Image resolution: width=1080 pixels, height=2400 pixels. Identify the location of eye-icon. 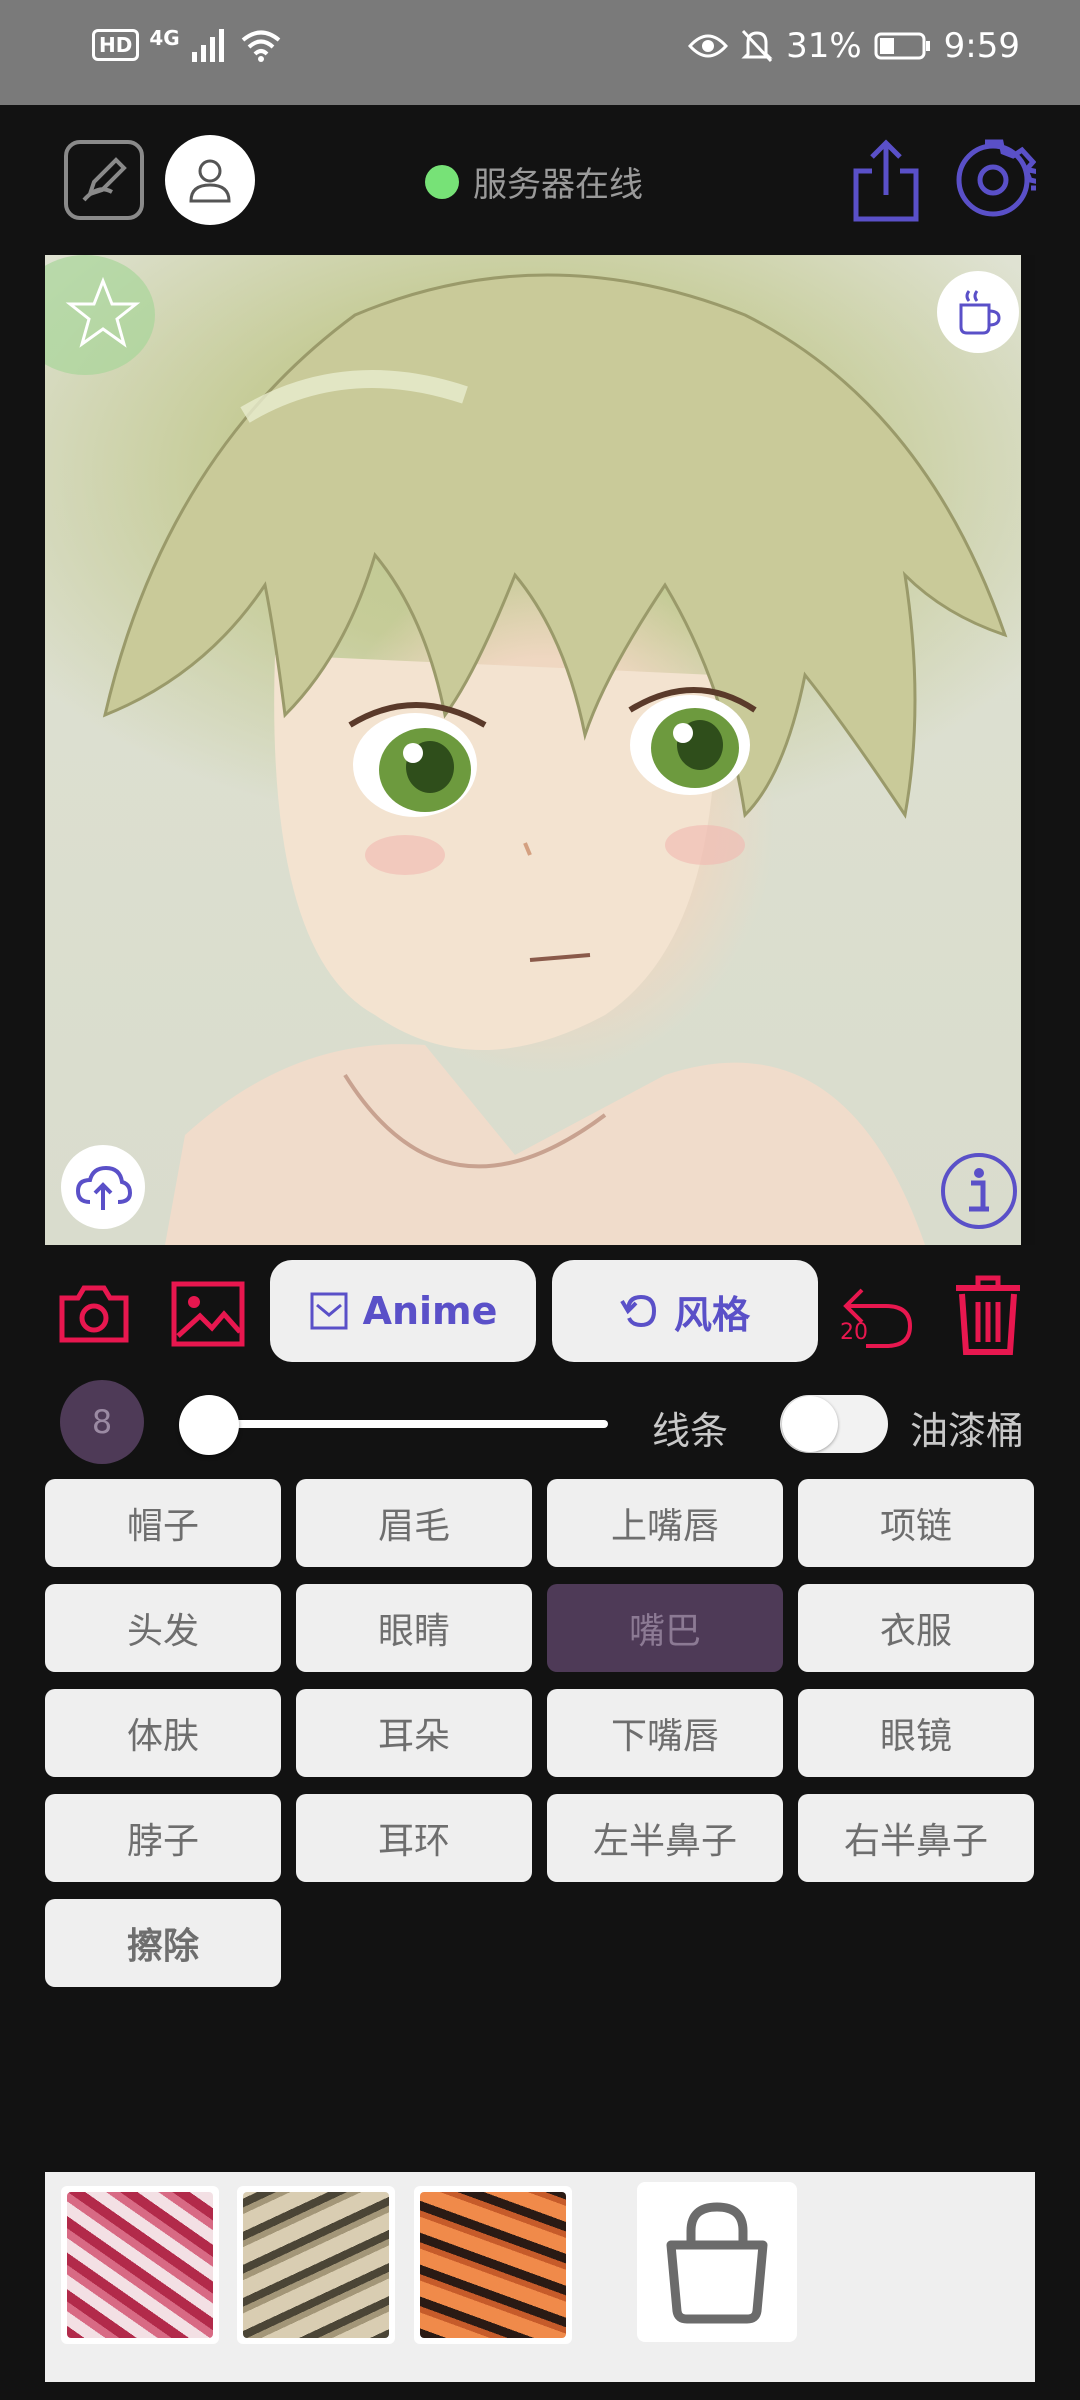
(708, 46).